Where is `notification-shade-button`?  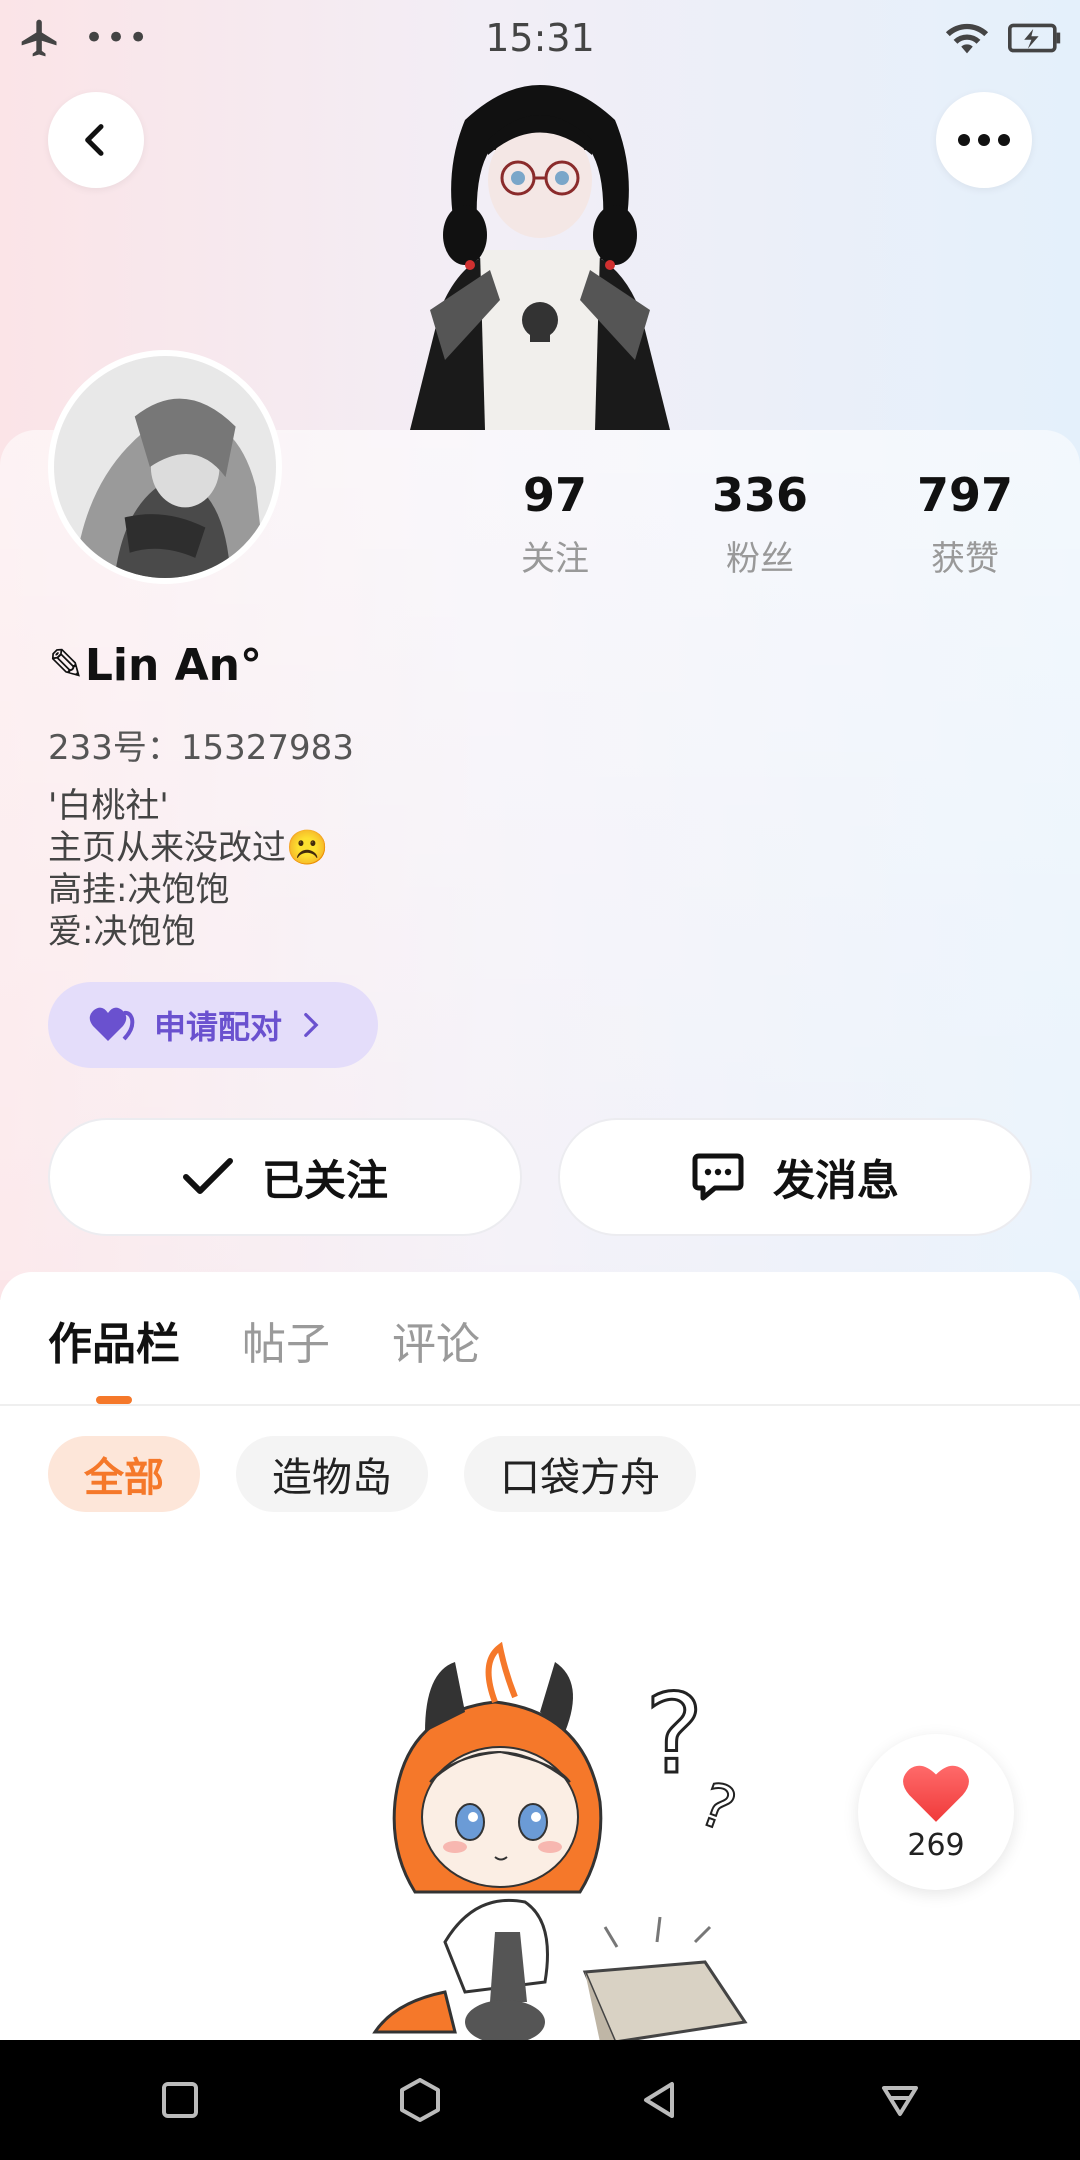
notification-shade-button is located at coordinates (900, 2100).